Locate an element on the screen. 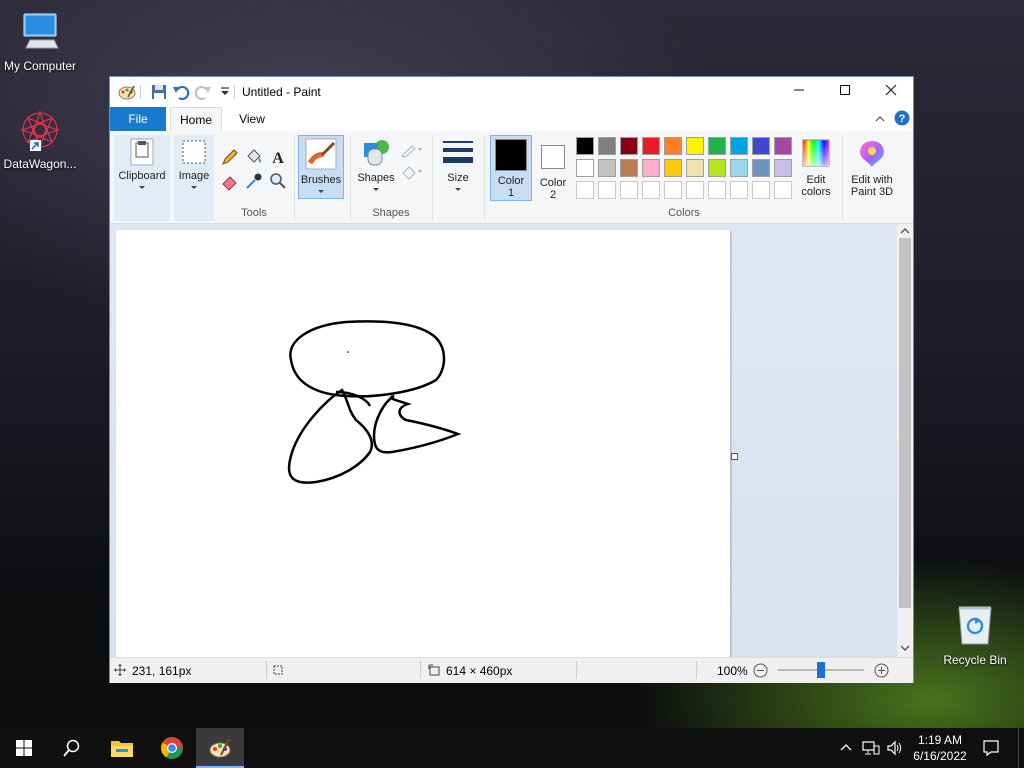  tab-file: File is located at coordinates (138, 119).